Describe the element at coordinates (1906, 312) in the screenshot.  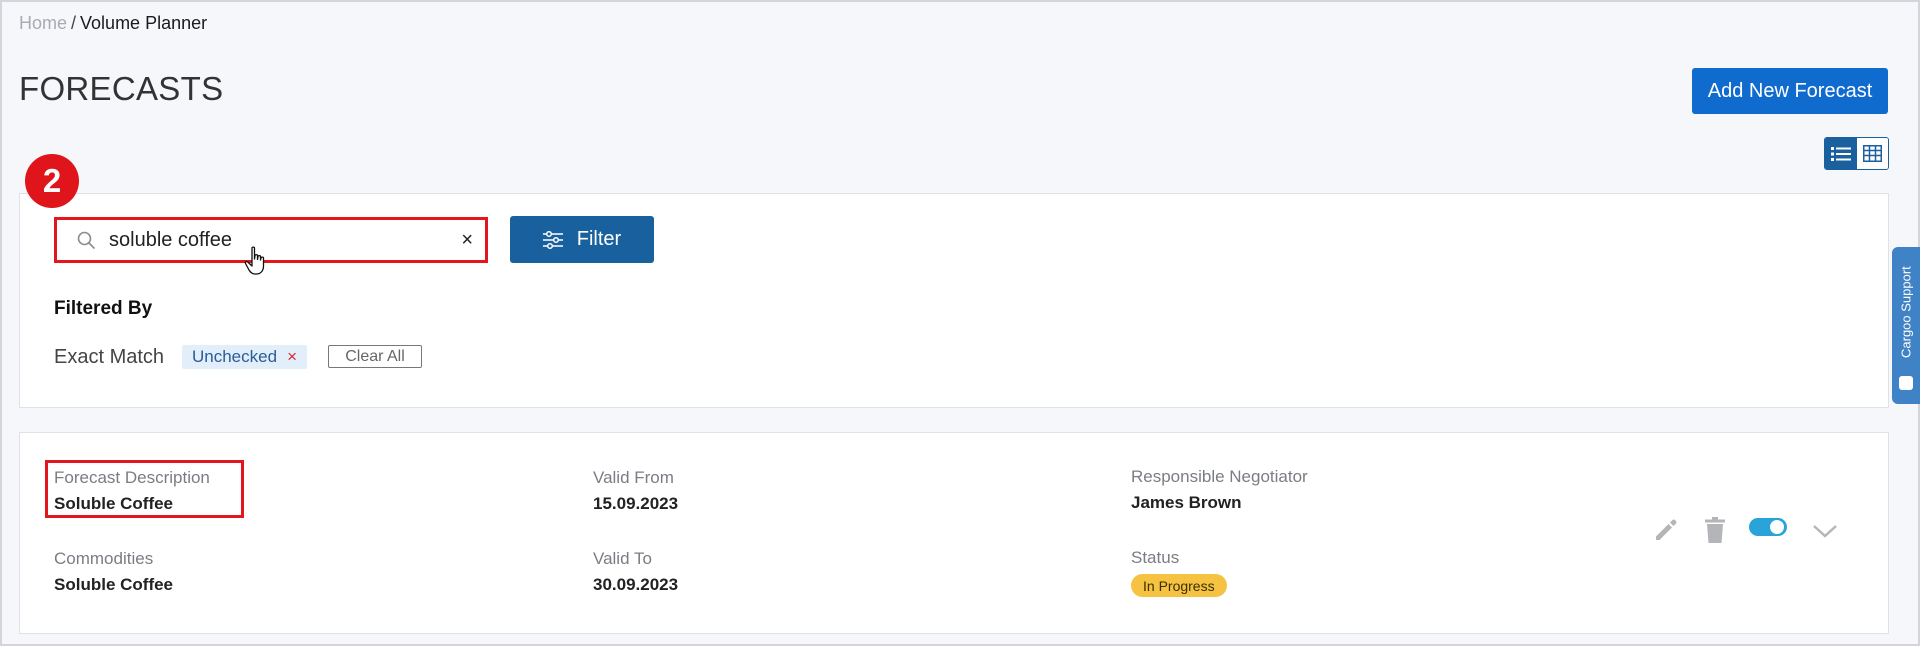
I see `support-tab-label: Cargoo Support` at that location.